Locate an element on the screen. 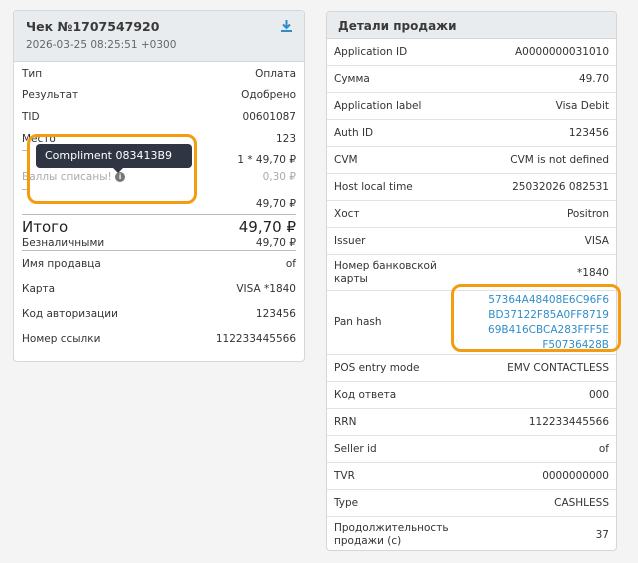 This screenshot has width=638, height=563. row-label: Seller id is located at coordinates (355, 448).